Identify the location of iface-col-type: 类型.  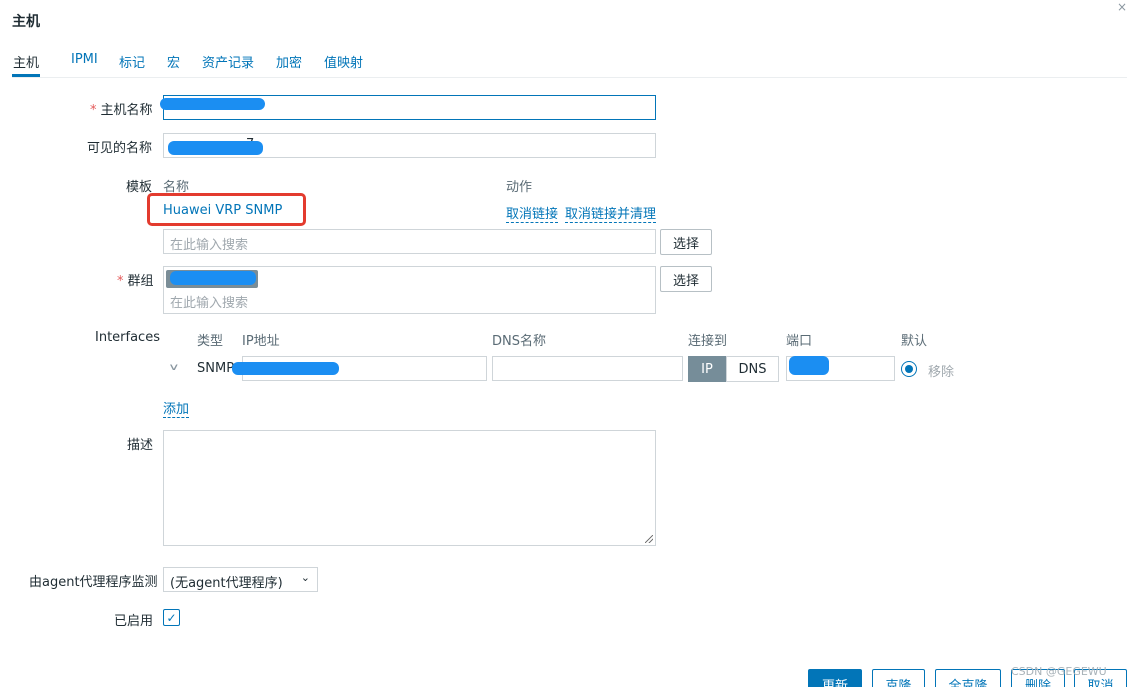
(210, 341).